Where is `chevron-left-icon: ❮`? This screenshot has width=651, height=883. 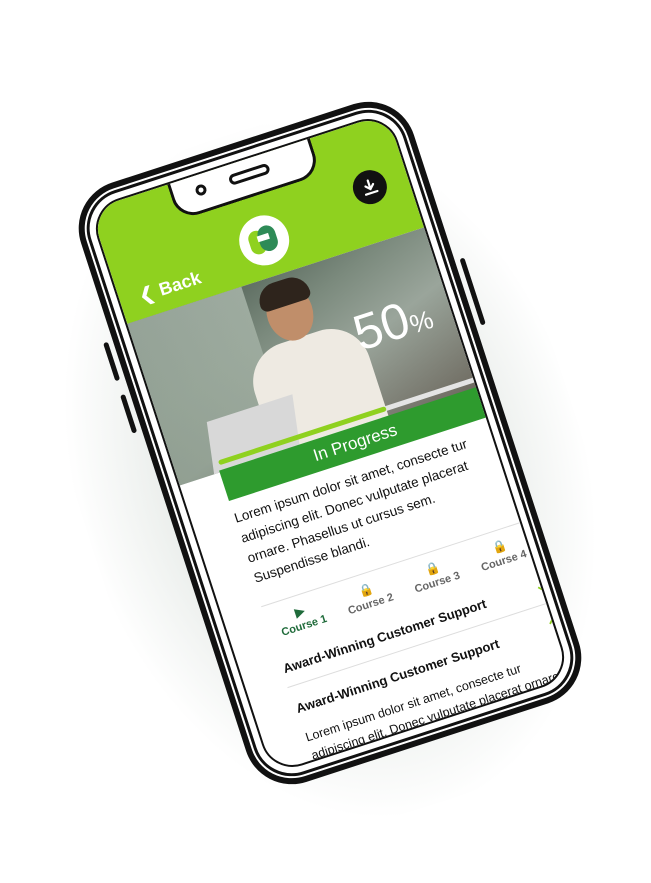 chevron-left-icon: ❮ is located at coordinates (146, 294).